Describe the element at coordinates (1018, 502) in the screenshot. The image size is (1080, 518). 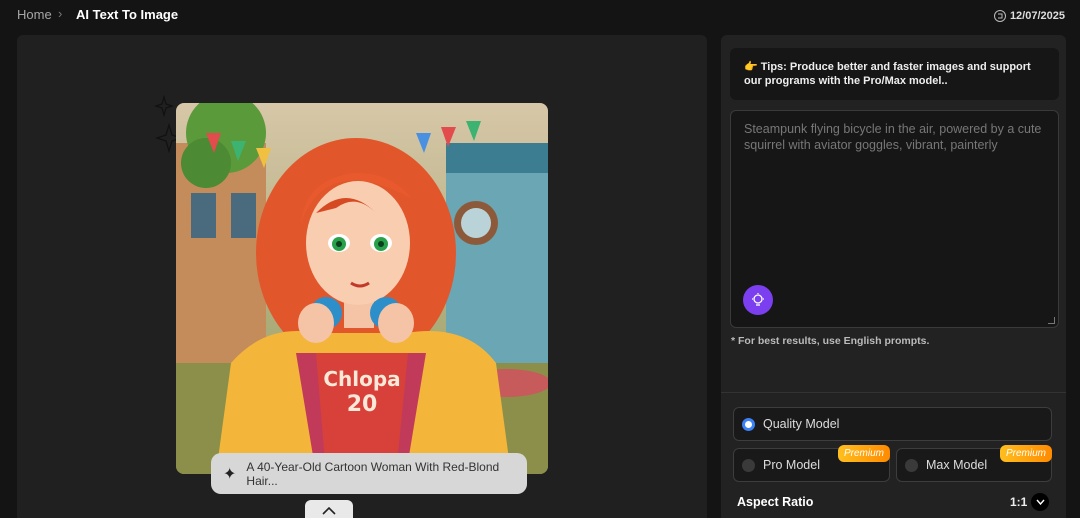
I see `aspect-ratio-value: 1:1` at that location.